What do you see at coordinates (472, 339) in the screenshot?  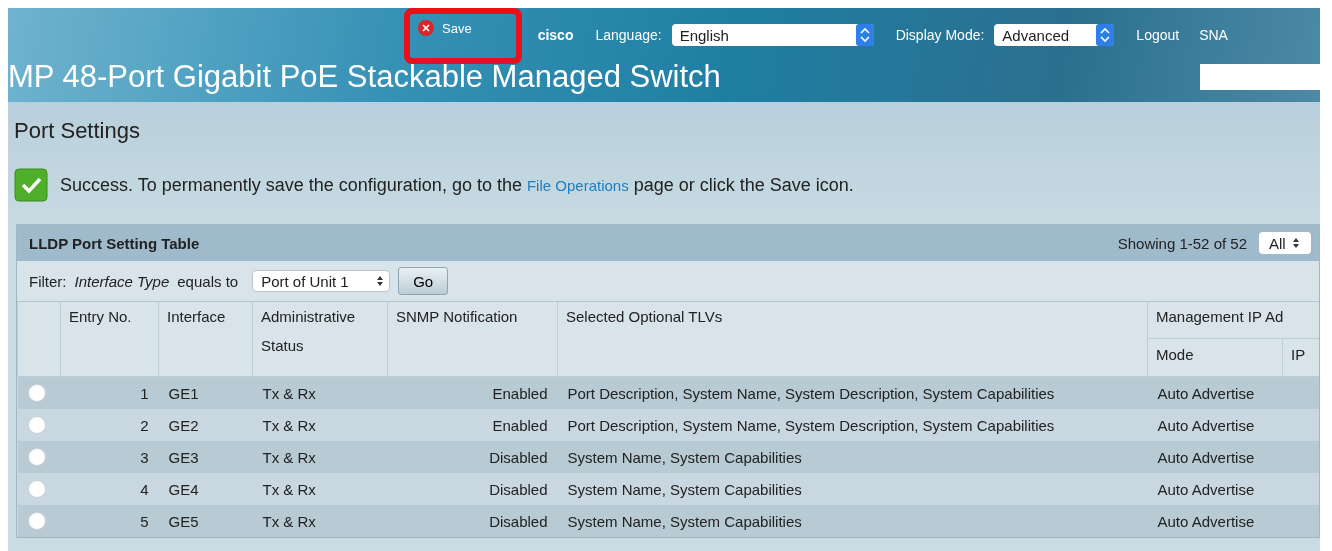 I see `column-header: SNMP Notification` at bounding box center [472, 339].